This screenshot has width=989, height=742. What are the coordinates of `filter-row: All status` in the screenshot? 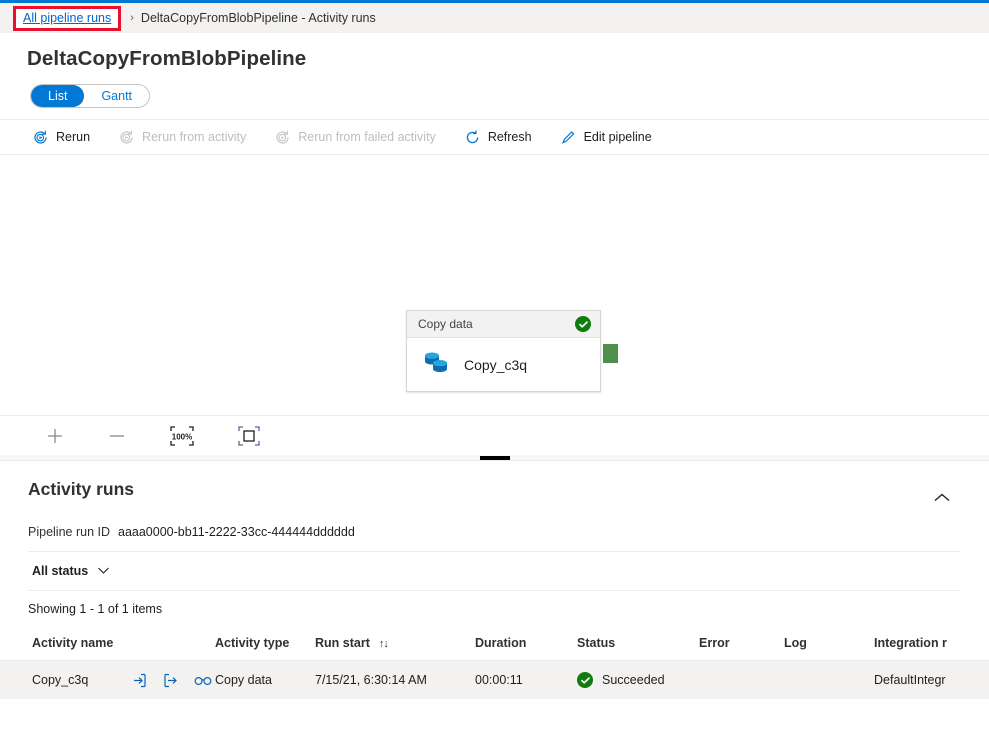 It's located at (494, 566).